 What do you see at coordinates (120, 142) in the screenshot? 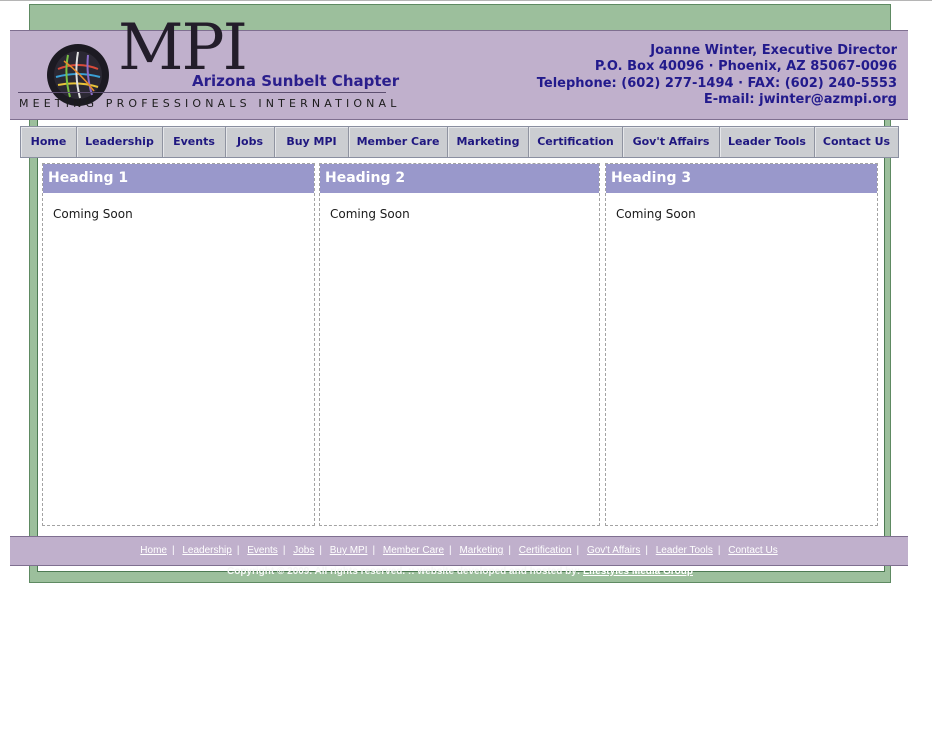
I see `nav-leadership: Leadership` at bounding box center [120, 142].